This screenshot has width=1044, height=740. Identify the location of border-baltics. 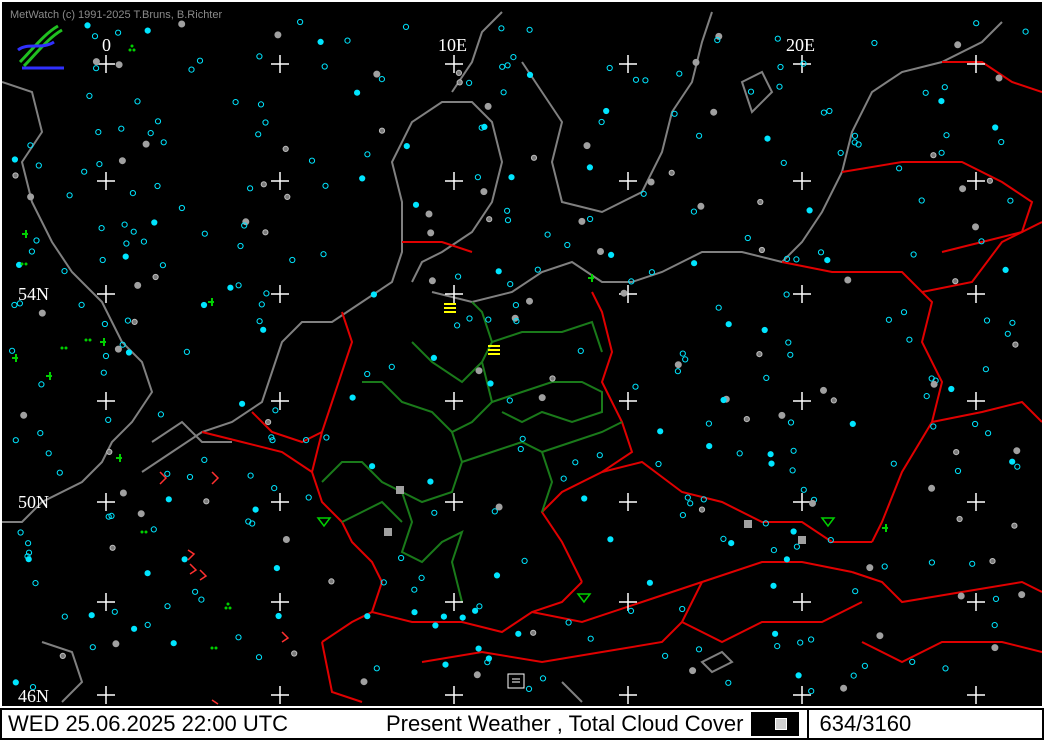
(992, 77).